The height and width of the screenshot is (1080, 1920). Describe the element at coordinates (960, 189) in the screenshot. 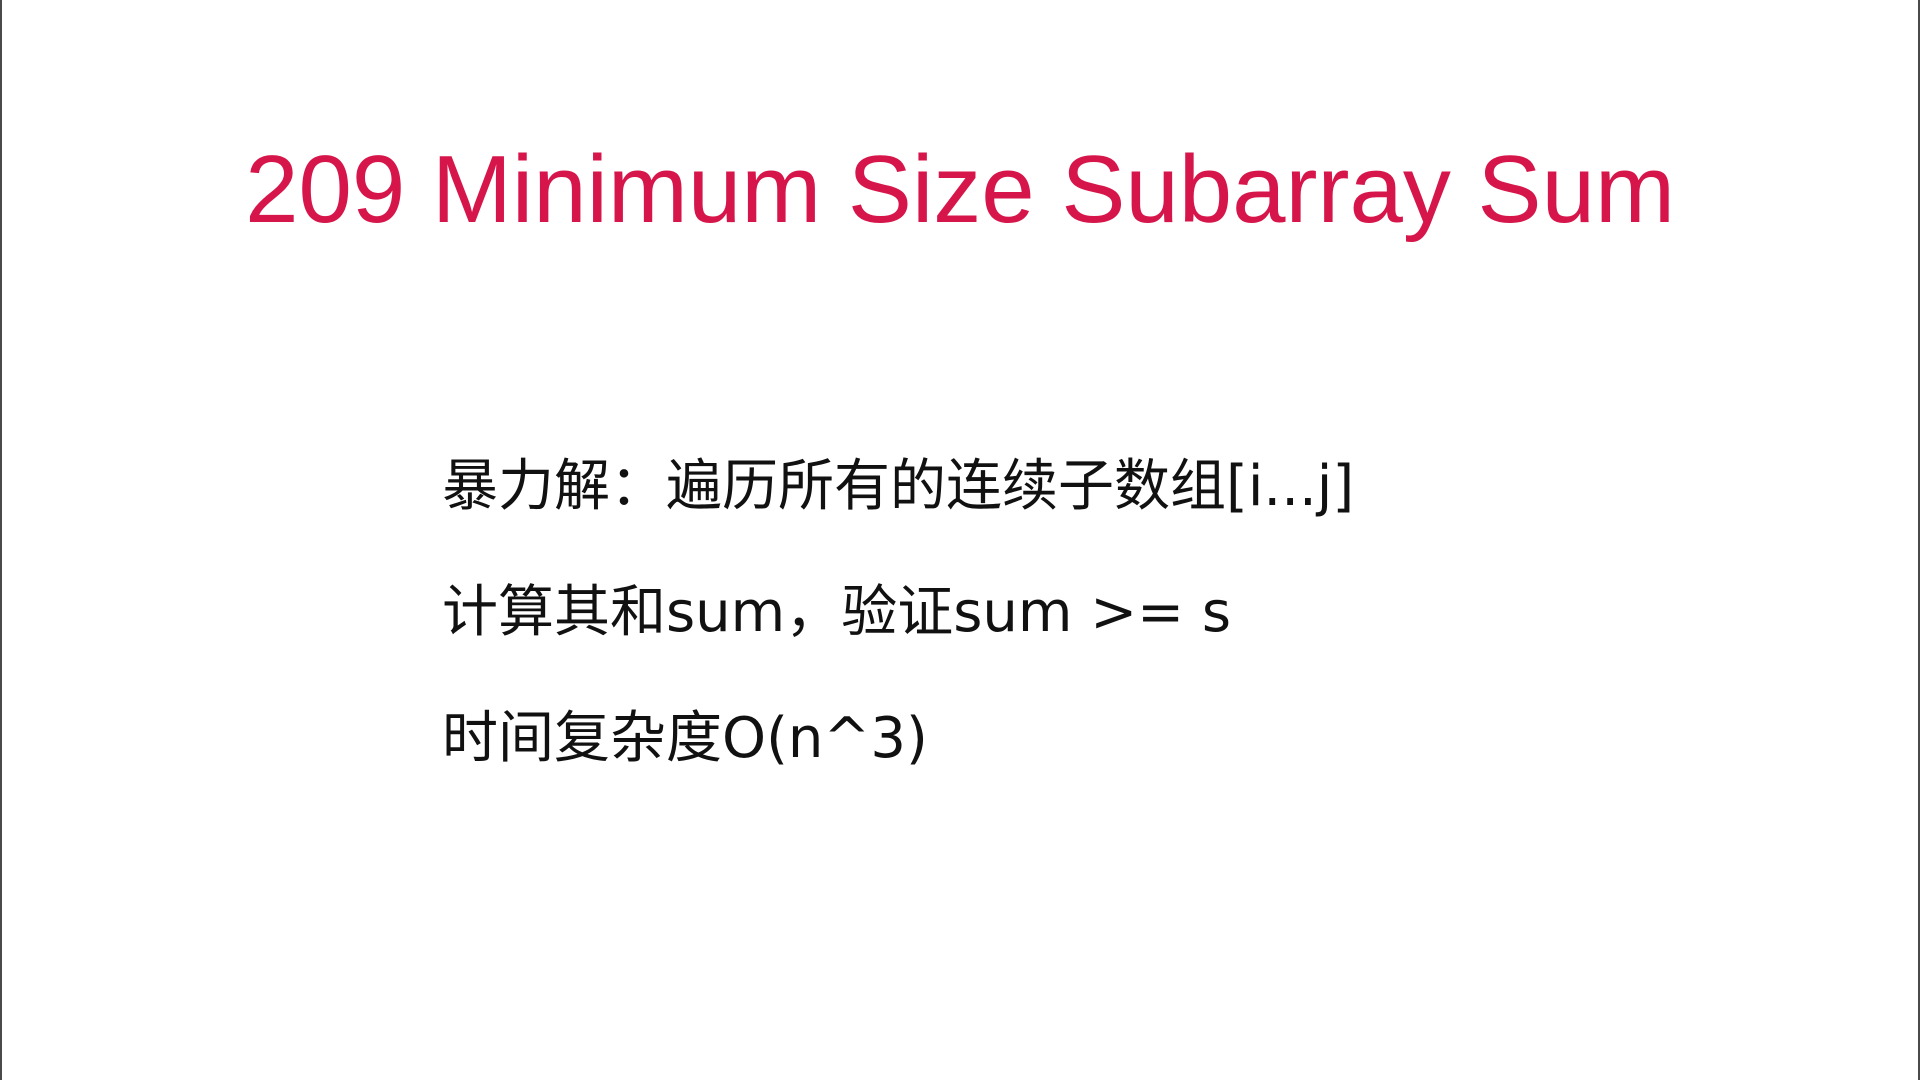

I see `slide-title: 209 Minimum Size Subarray Sum` at that location.